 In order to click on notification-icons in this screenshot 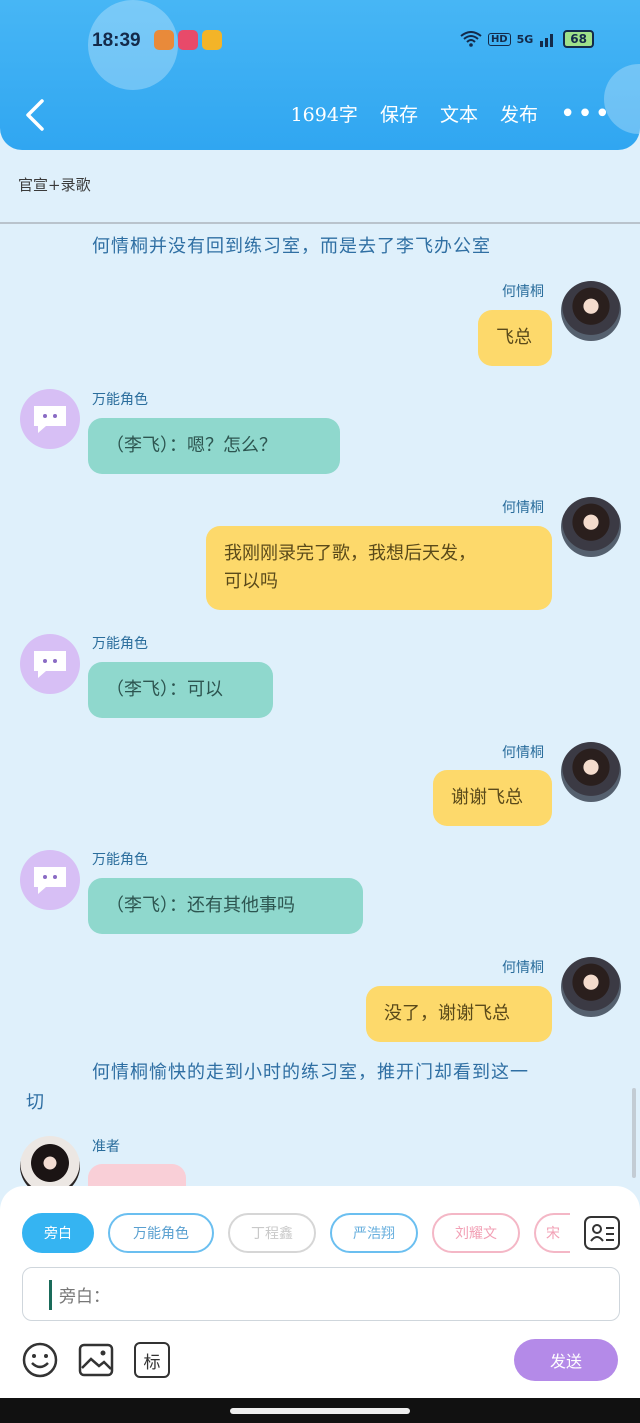, I will do `click(188, 40)`.